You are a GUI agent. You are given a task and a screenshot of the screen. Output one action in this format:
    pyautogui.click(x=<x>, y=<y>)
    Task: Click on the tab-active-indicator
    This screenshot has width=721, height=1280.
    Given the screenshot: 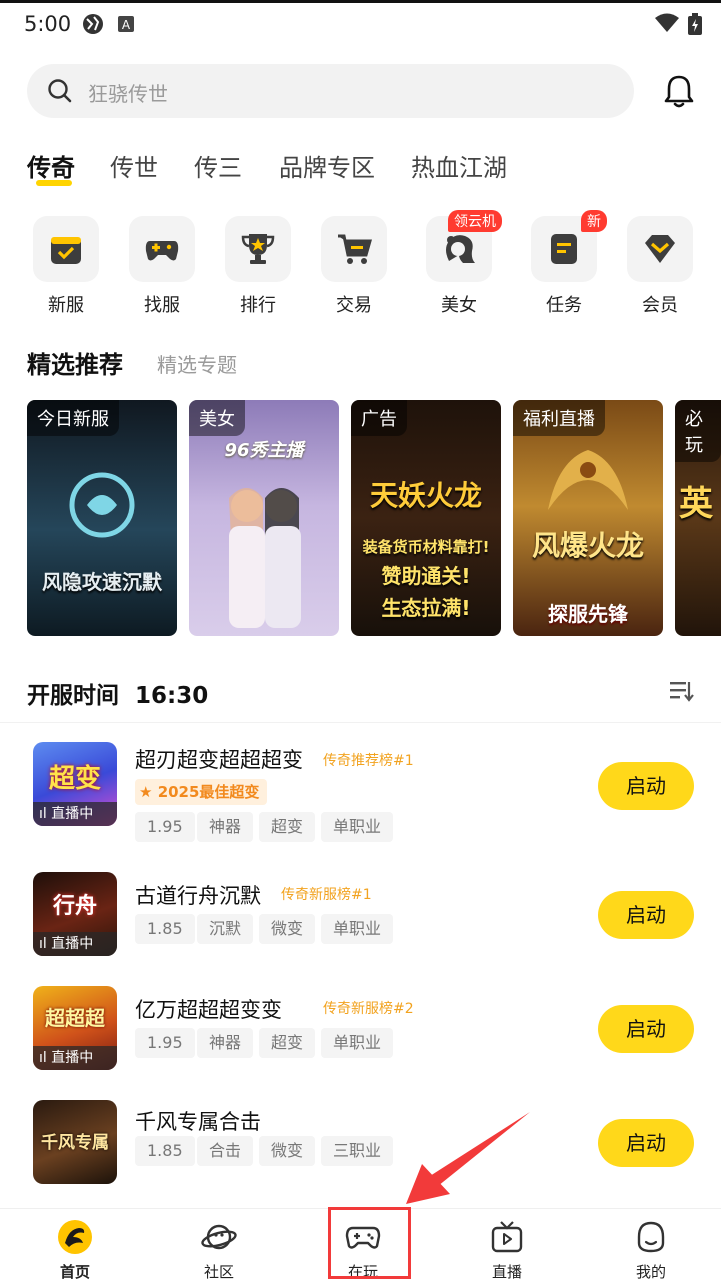 What is the action you would take?
    pyautogui.click(x=54, y=183)
    